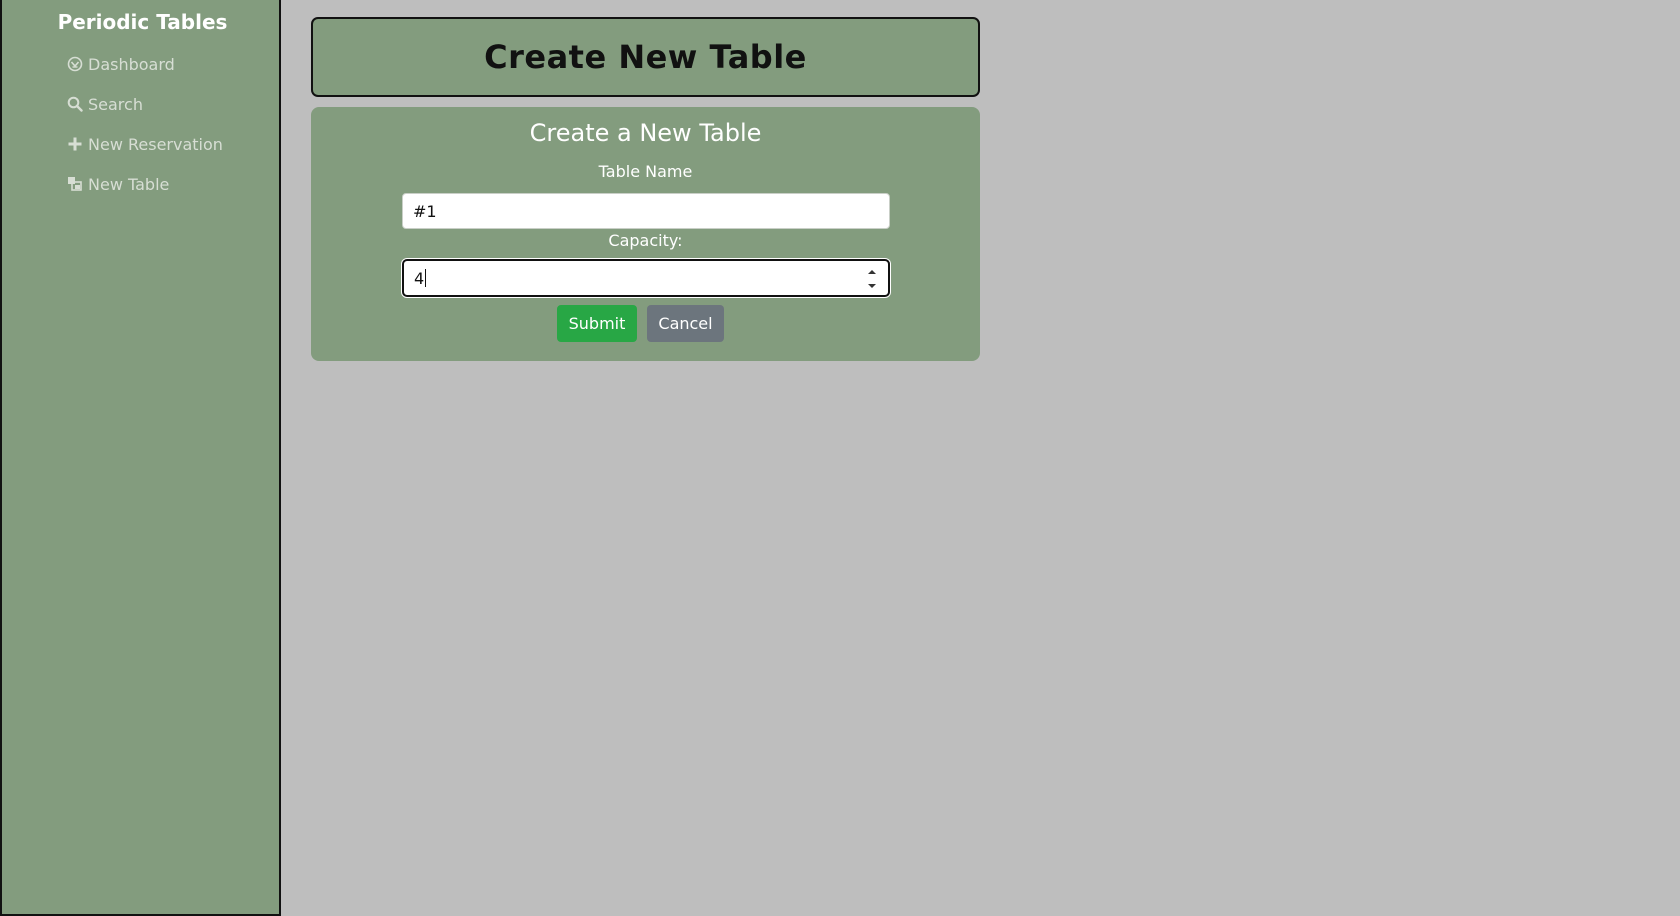 The width and height of the screenshot is (1680, 916). I want to click on text-caret, so click(426, 278).